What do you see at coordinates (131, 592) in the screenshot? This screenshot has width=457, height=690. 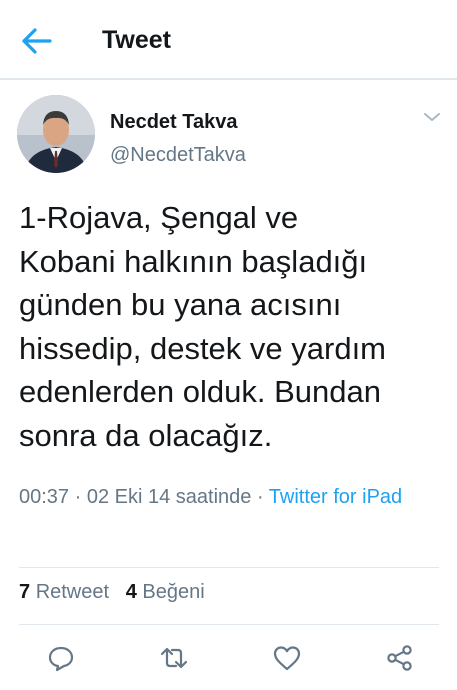 I see `like-count: 4` at bounding box center [131, 592].